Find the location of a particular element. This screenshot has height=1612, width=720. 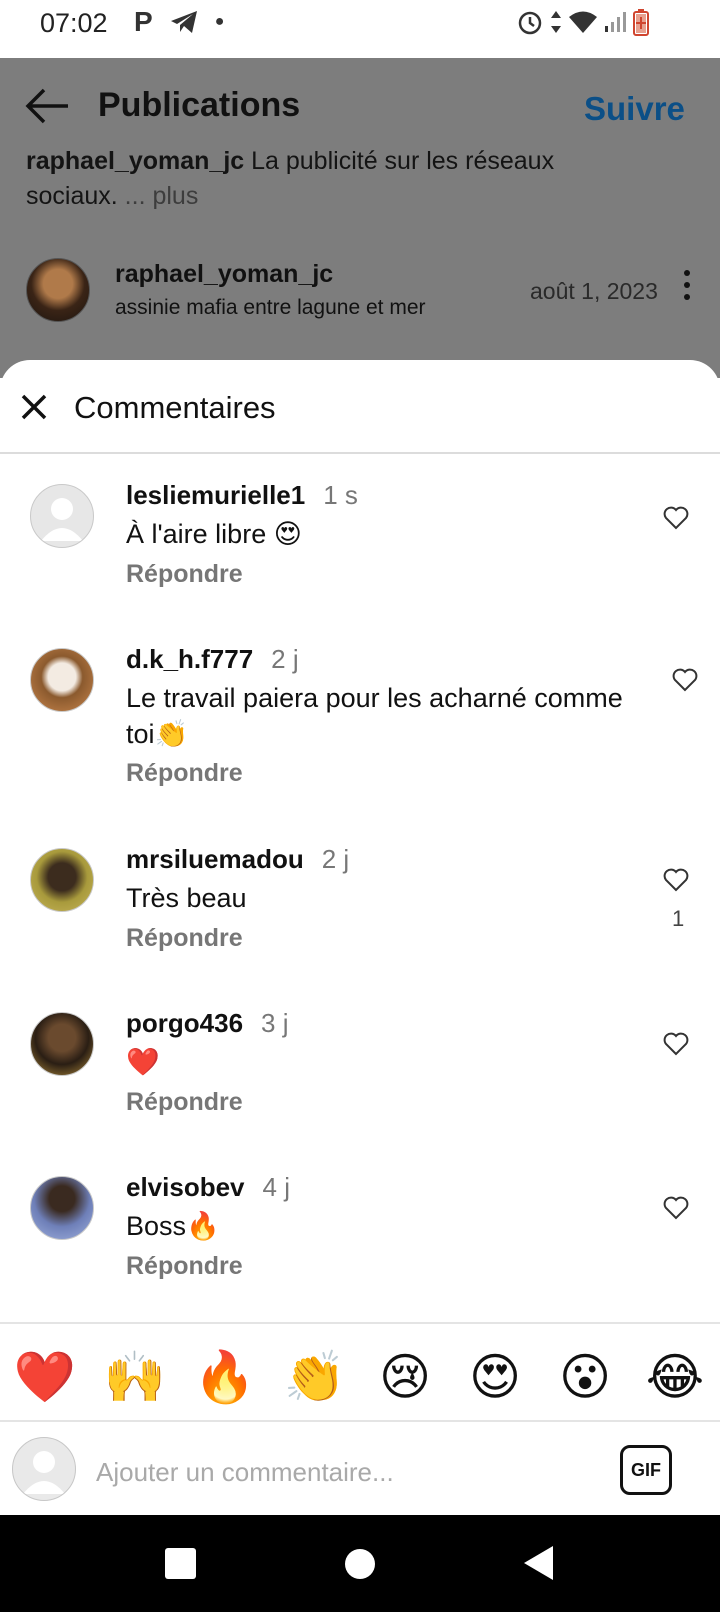

commenter-username: mrsiluemadou is located at coordinates (215, 859).